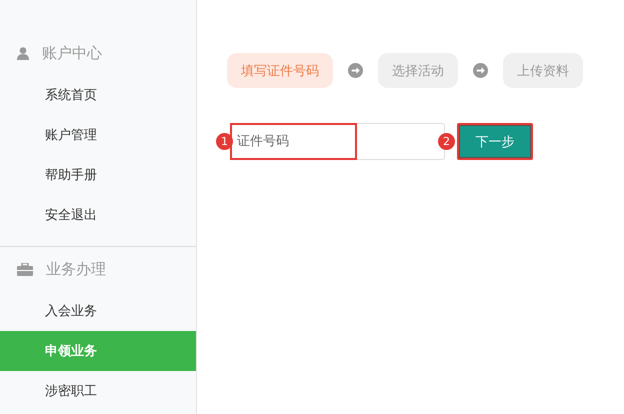  Describe the element at coordinates (224, 141) in the screenshot. I see `step-number-badge: 1` at that location.